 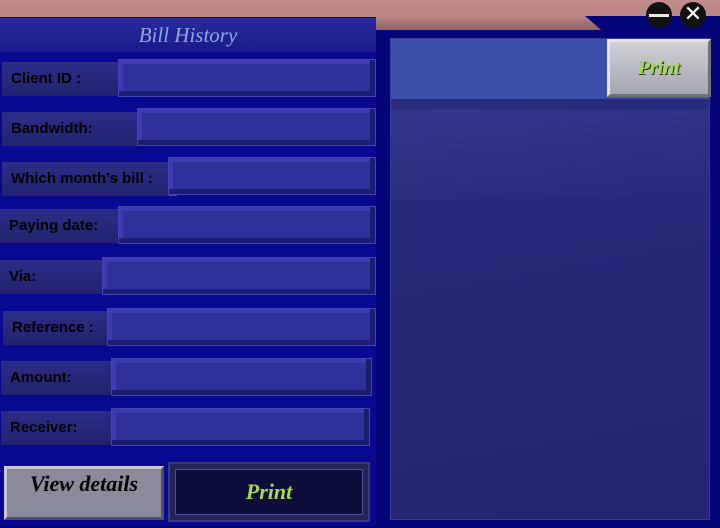 I want to click on receiver-input, so click(x=240, y=427).